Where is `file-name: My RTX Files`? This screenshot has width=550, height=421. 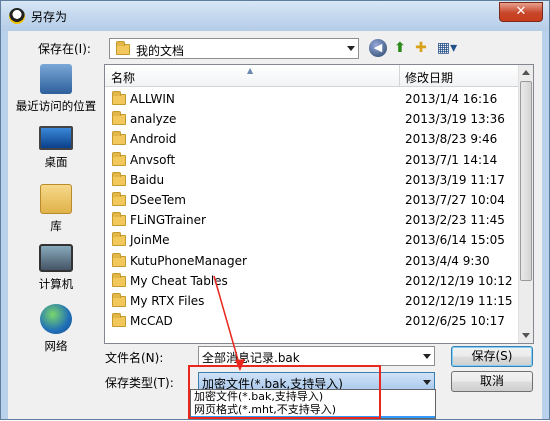
file-name: My RTX Files is located at coordinates (167, 300).